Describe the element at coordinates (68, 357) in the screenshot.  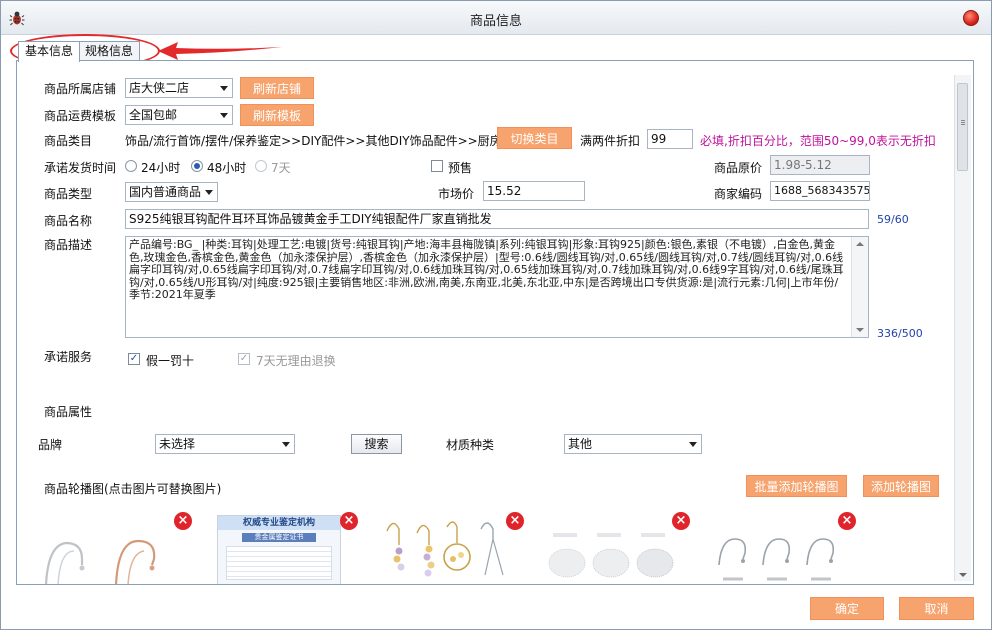
I see `service-label: 承诺服务` at that location.